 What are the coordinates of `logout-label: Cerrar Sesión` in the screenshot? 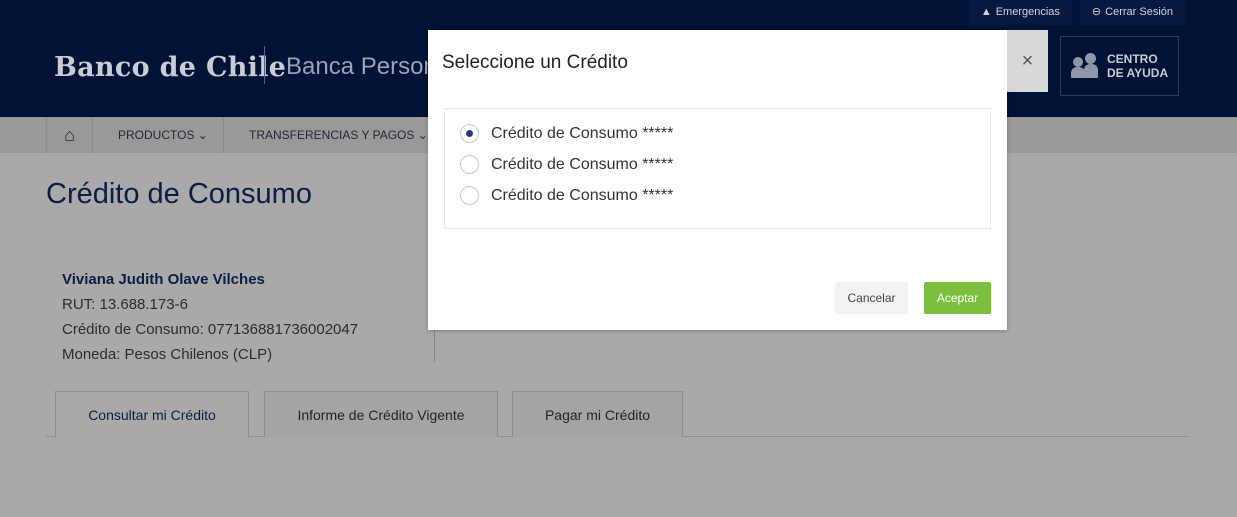 It's located at (1139, 12).